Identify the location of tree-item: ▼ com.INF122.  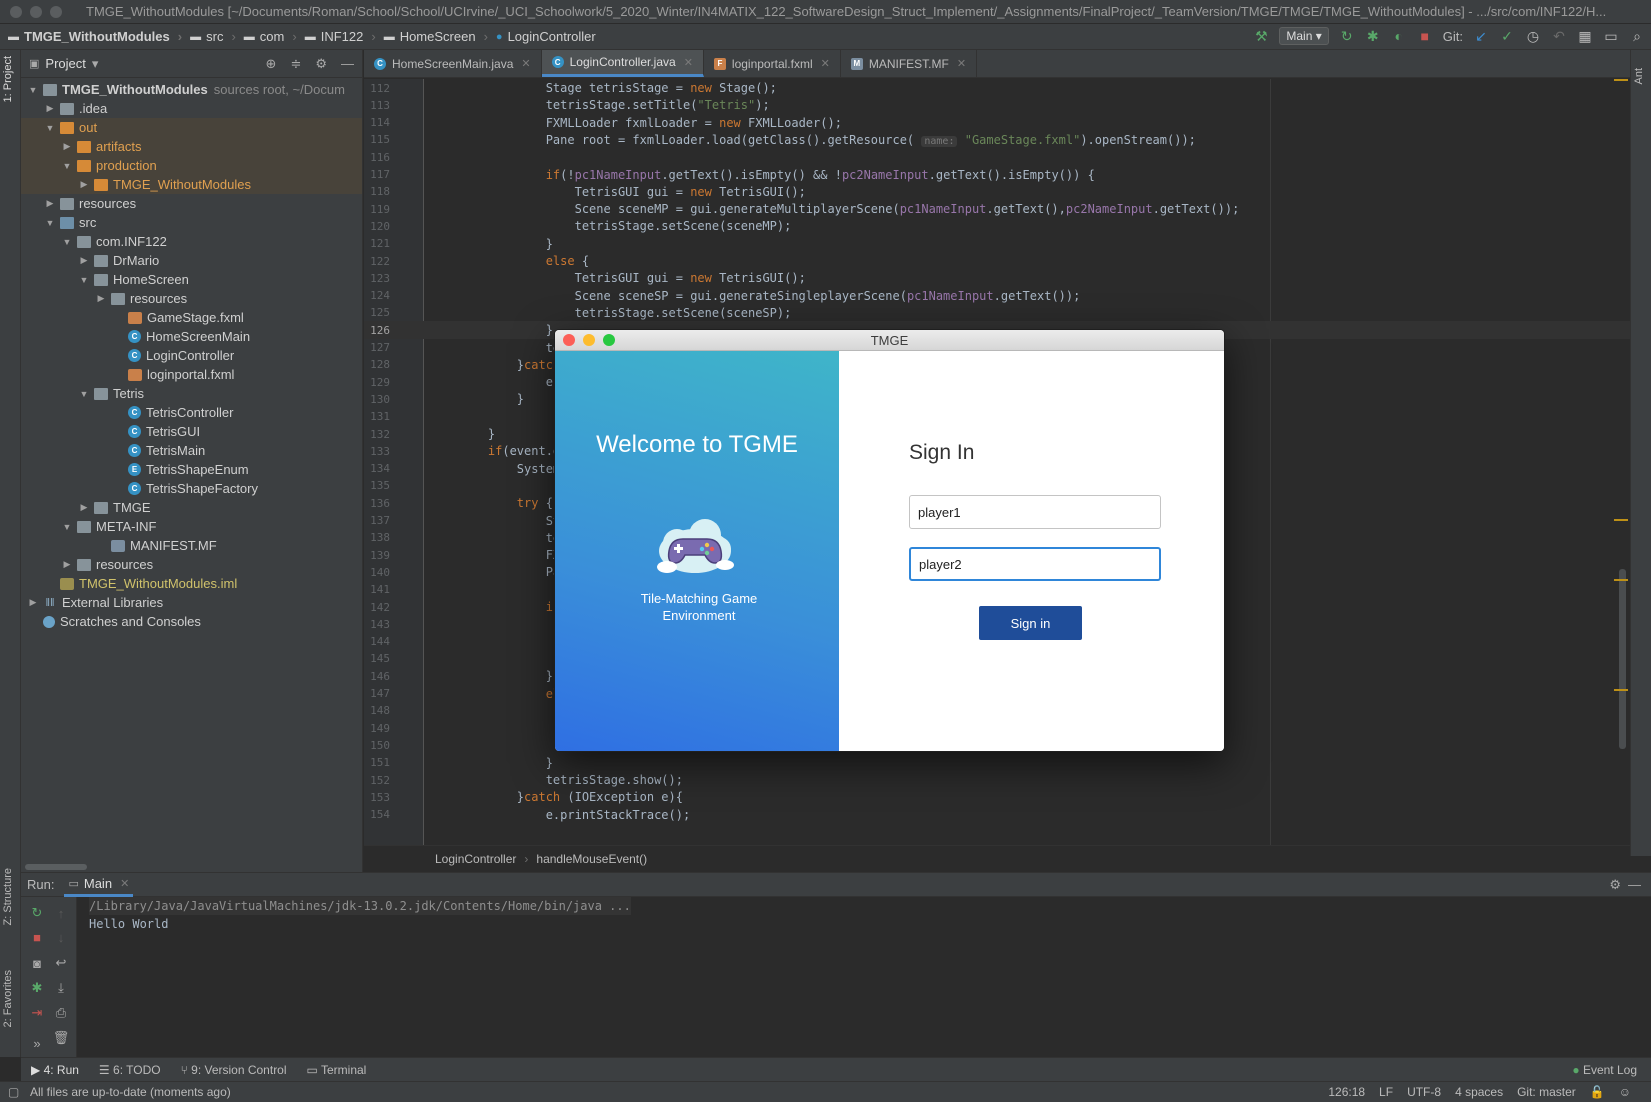
(191, 241).